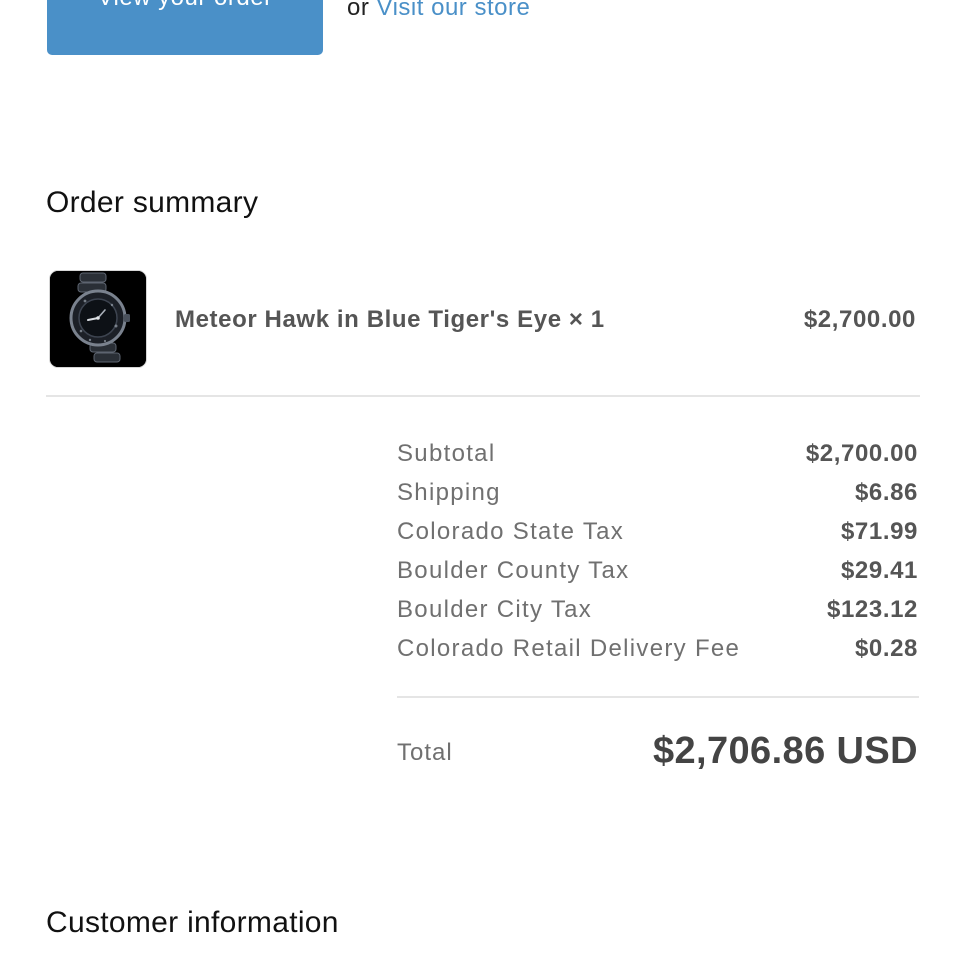  What do you see at coordinates (657, 453) in the screenshot?
I see `subtotal-row: Subtotal $2,700.00` at bounding box center [657, 453].